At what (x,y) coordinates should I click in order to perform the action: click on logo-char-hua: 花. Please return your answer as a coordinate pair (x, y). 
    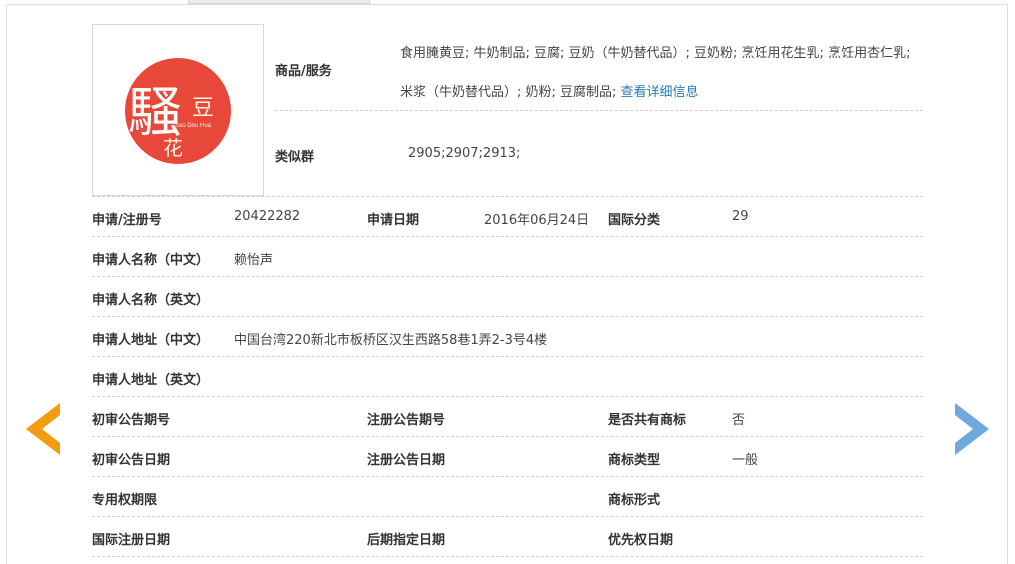
    Looking at the image, I should click on (173, 148).